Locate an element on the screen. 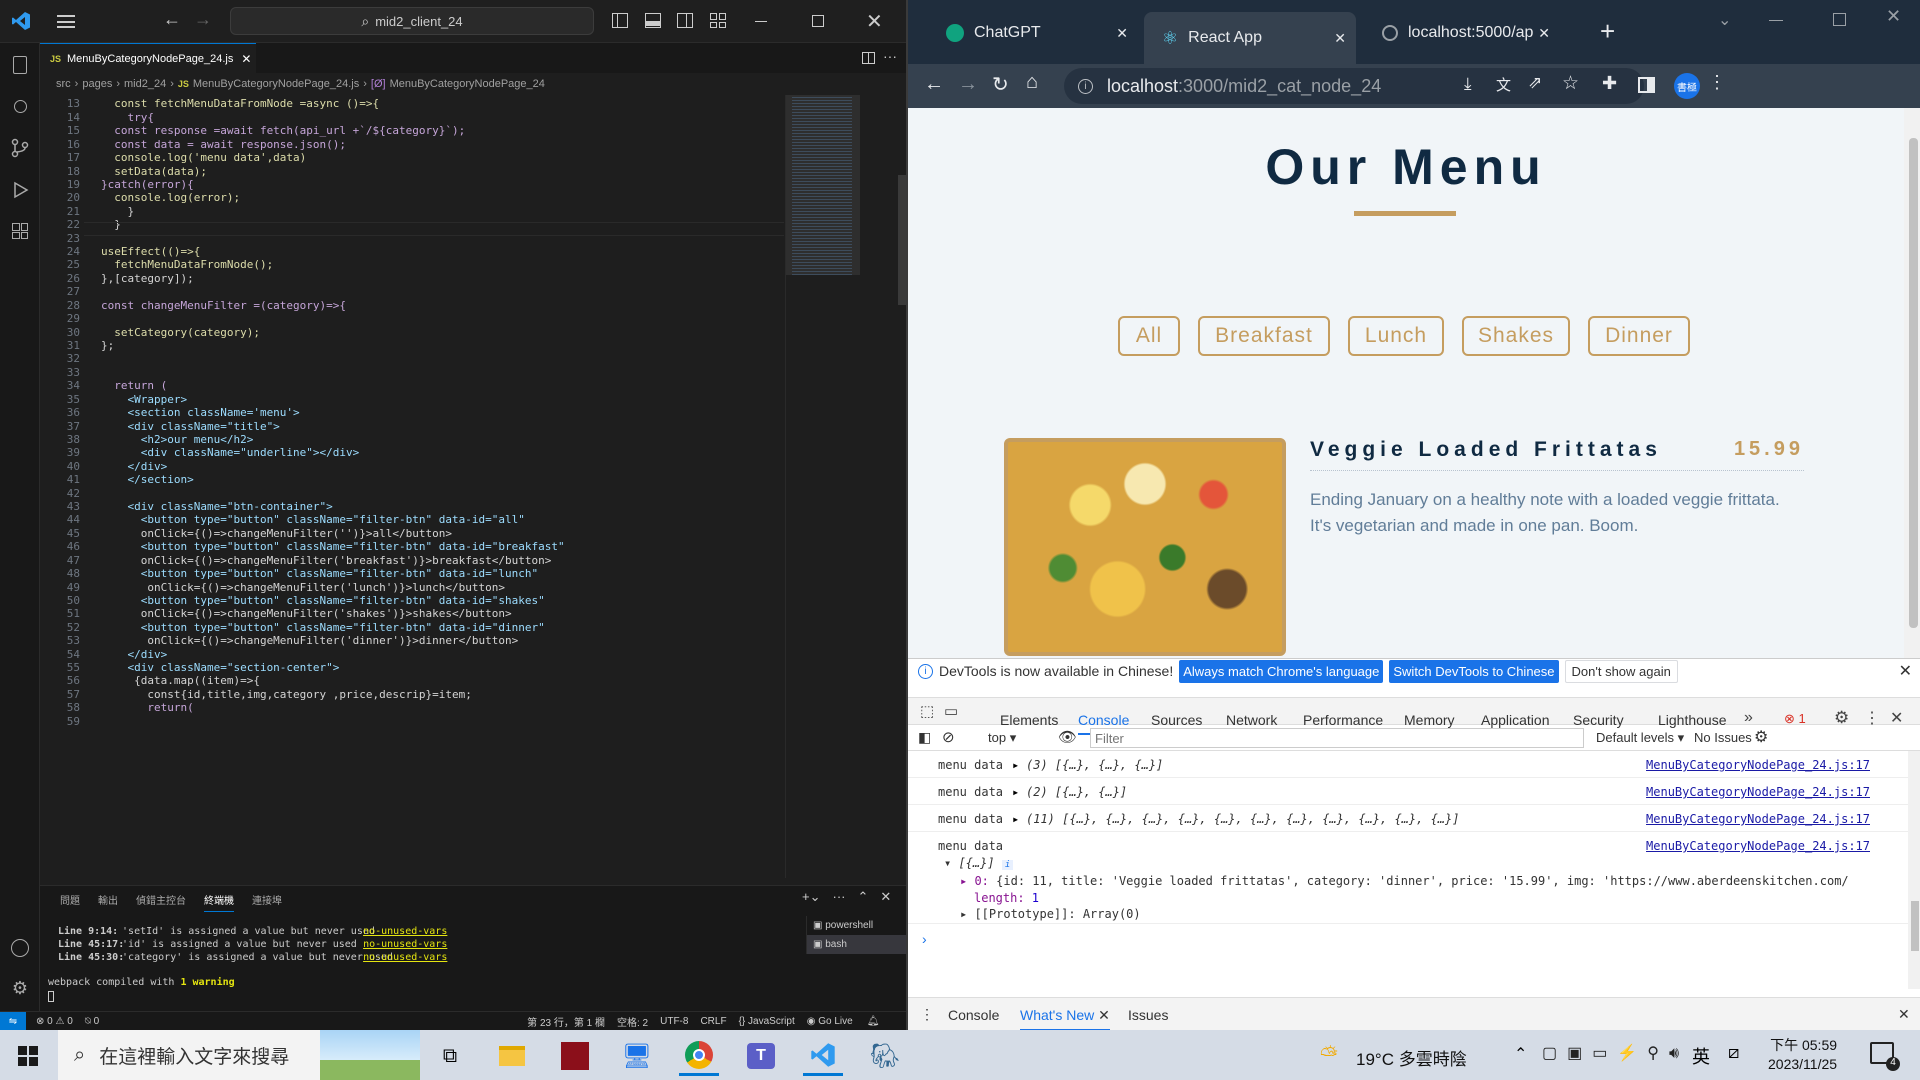  filter-btn-shakes: Shakes is located at coordinates (1516, 336).